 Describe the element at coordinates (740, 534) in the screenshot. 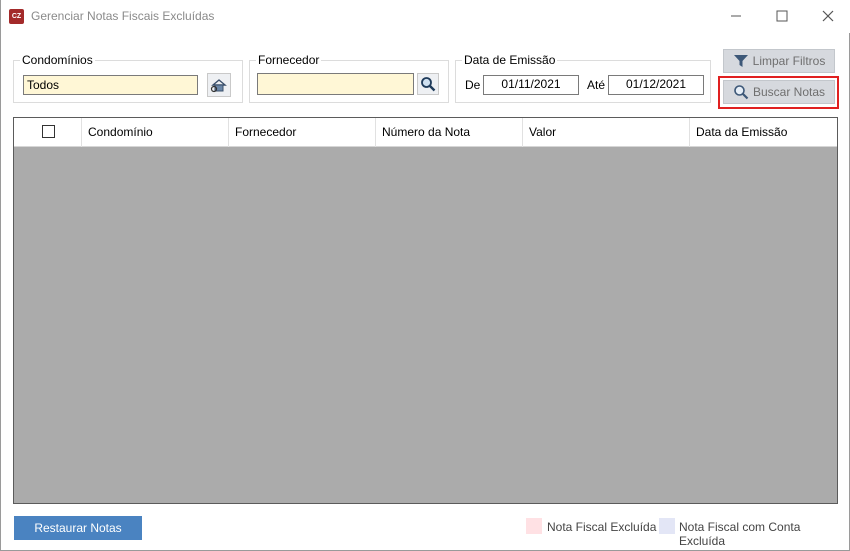

I see `legend-label-account-excluded: Nota Fiscal com Conta Excluída` at that location.